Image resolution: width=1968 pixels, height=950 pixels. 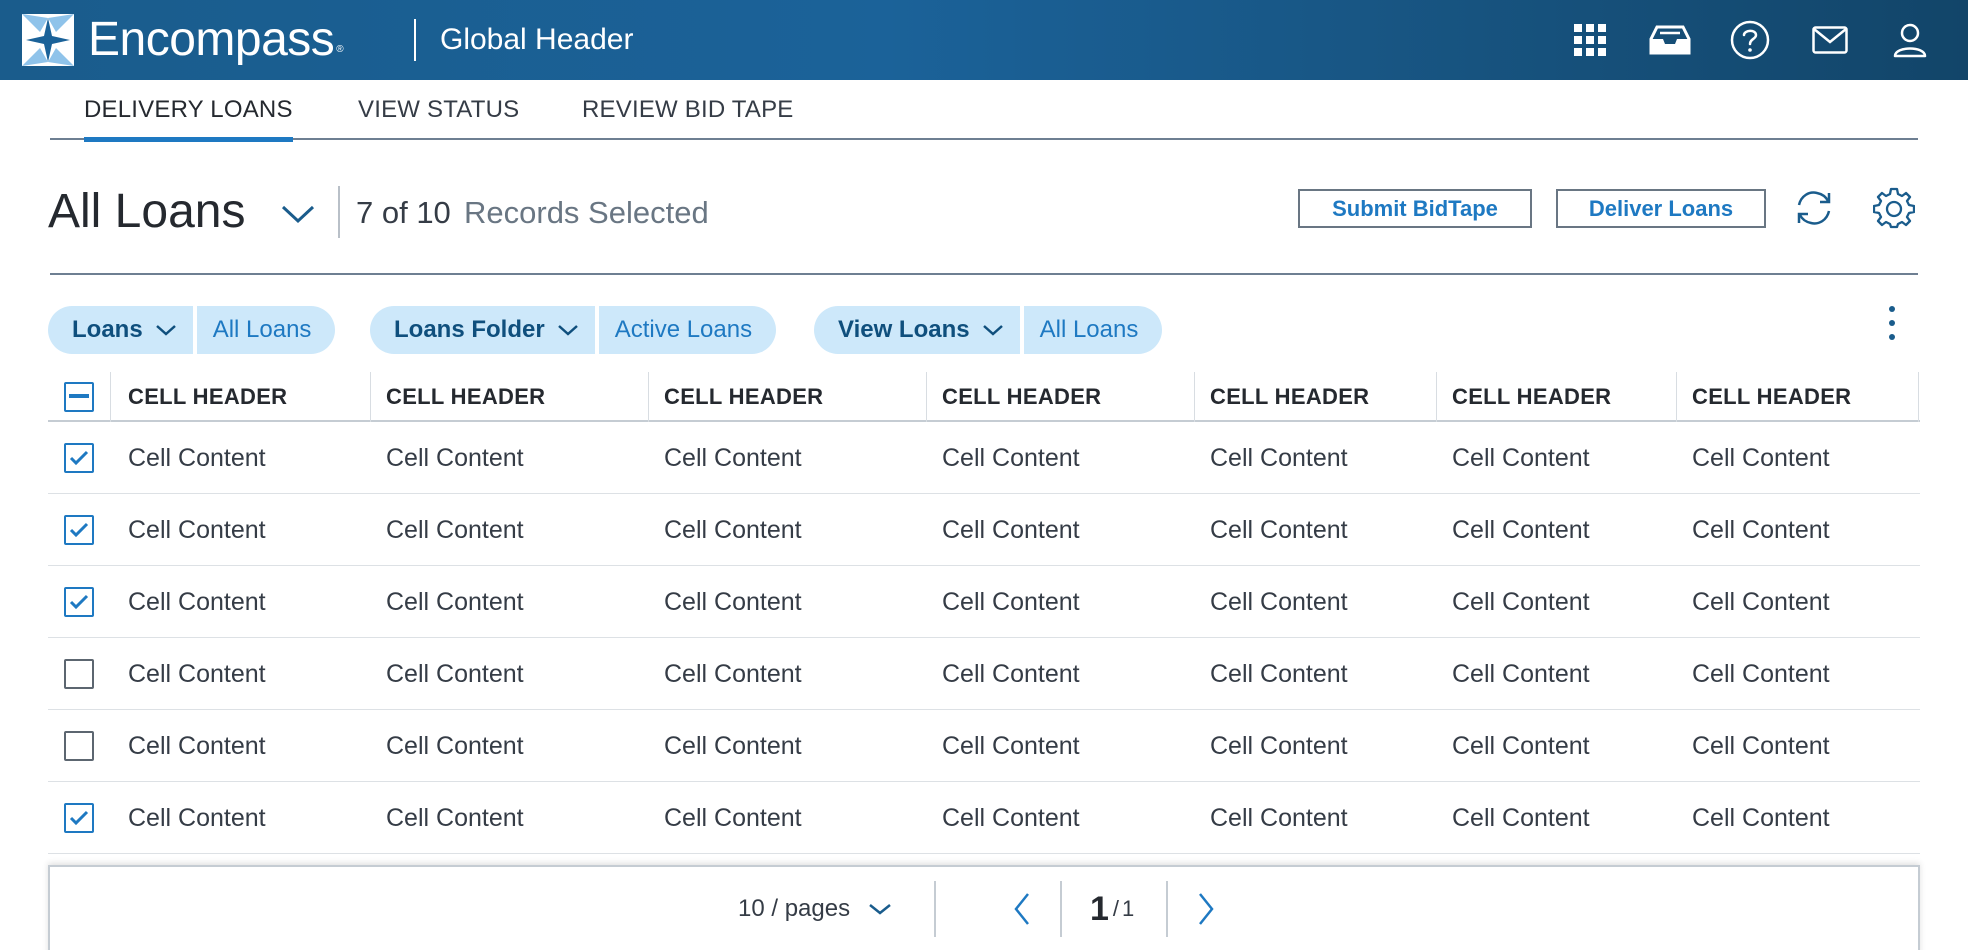 What do you see at coordinates (48, 40) in the screenshot?
I see `encompass-logo-icon` at bounding box center [48, 40].